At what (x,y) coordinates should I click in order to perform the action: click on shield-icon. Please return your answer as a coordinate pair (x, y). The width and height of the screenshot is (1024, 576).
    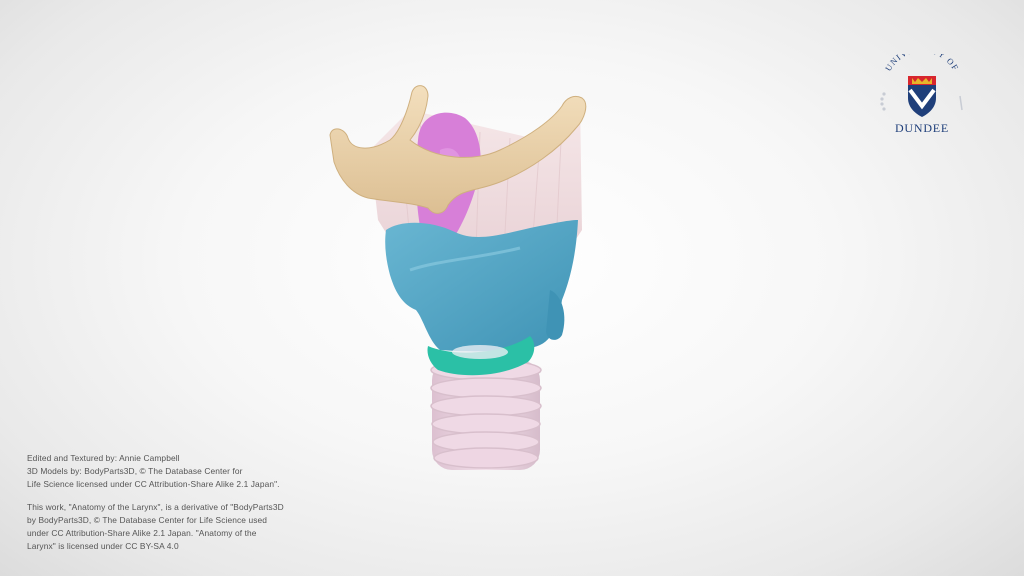
    Looking at the image, I should click on (922, 96).